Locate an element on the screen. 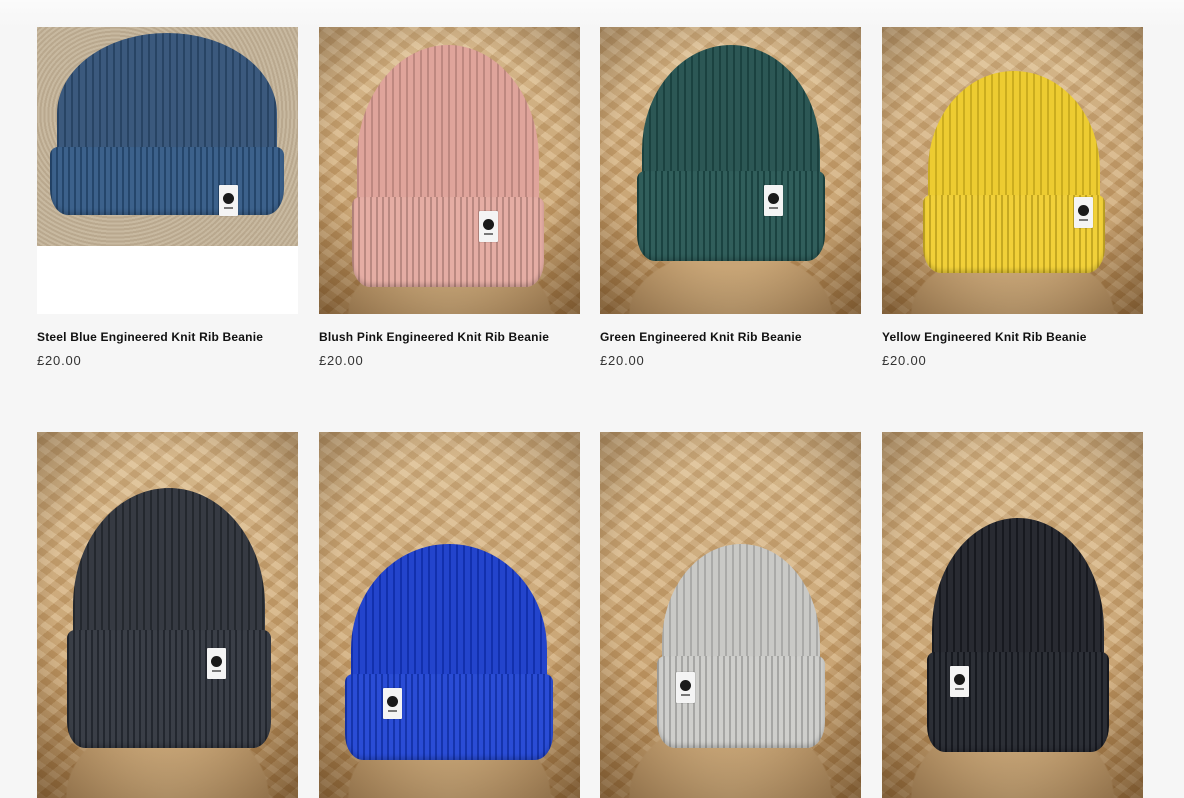 The height and width of the screenshot is (798, 1184). product-name: Green Engineered Knit Rib Beanie is located at coordinates (730, 337).